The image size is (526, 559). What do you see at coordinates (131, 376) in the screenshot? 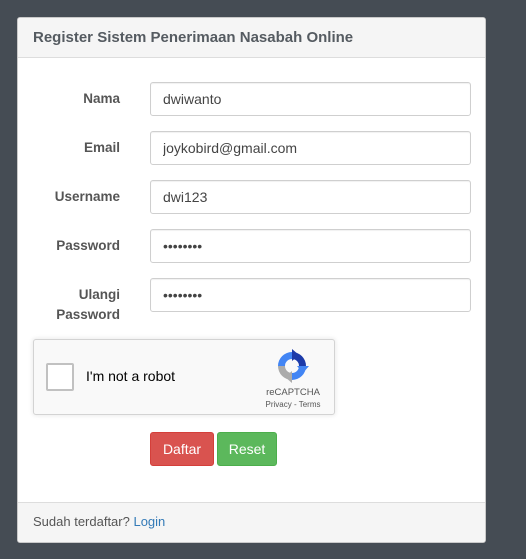
I see `recaptcha-label: I'm not a robot` at bounding box center [131, 376].